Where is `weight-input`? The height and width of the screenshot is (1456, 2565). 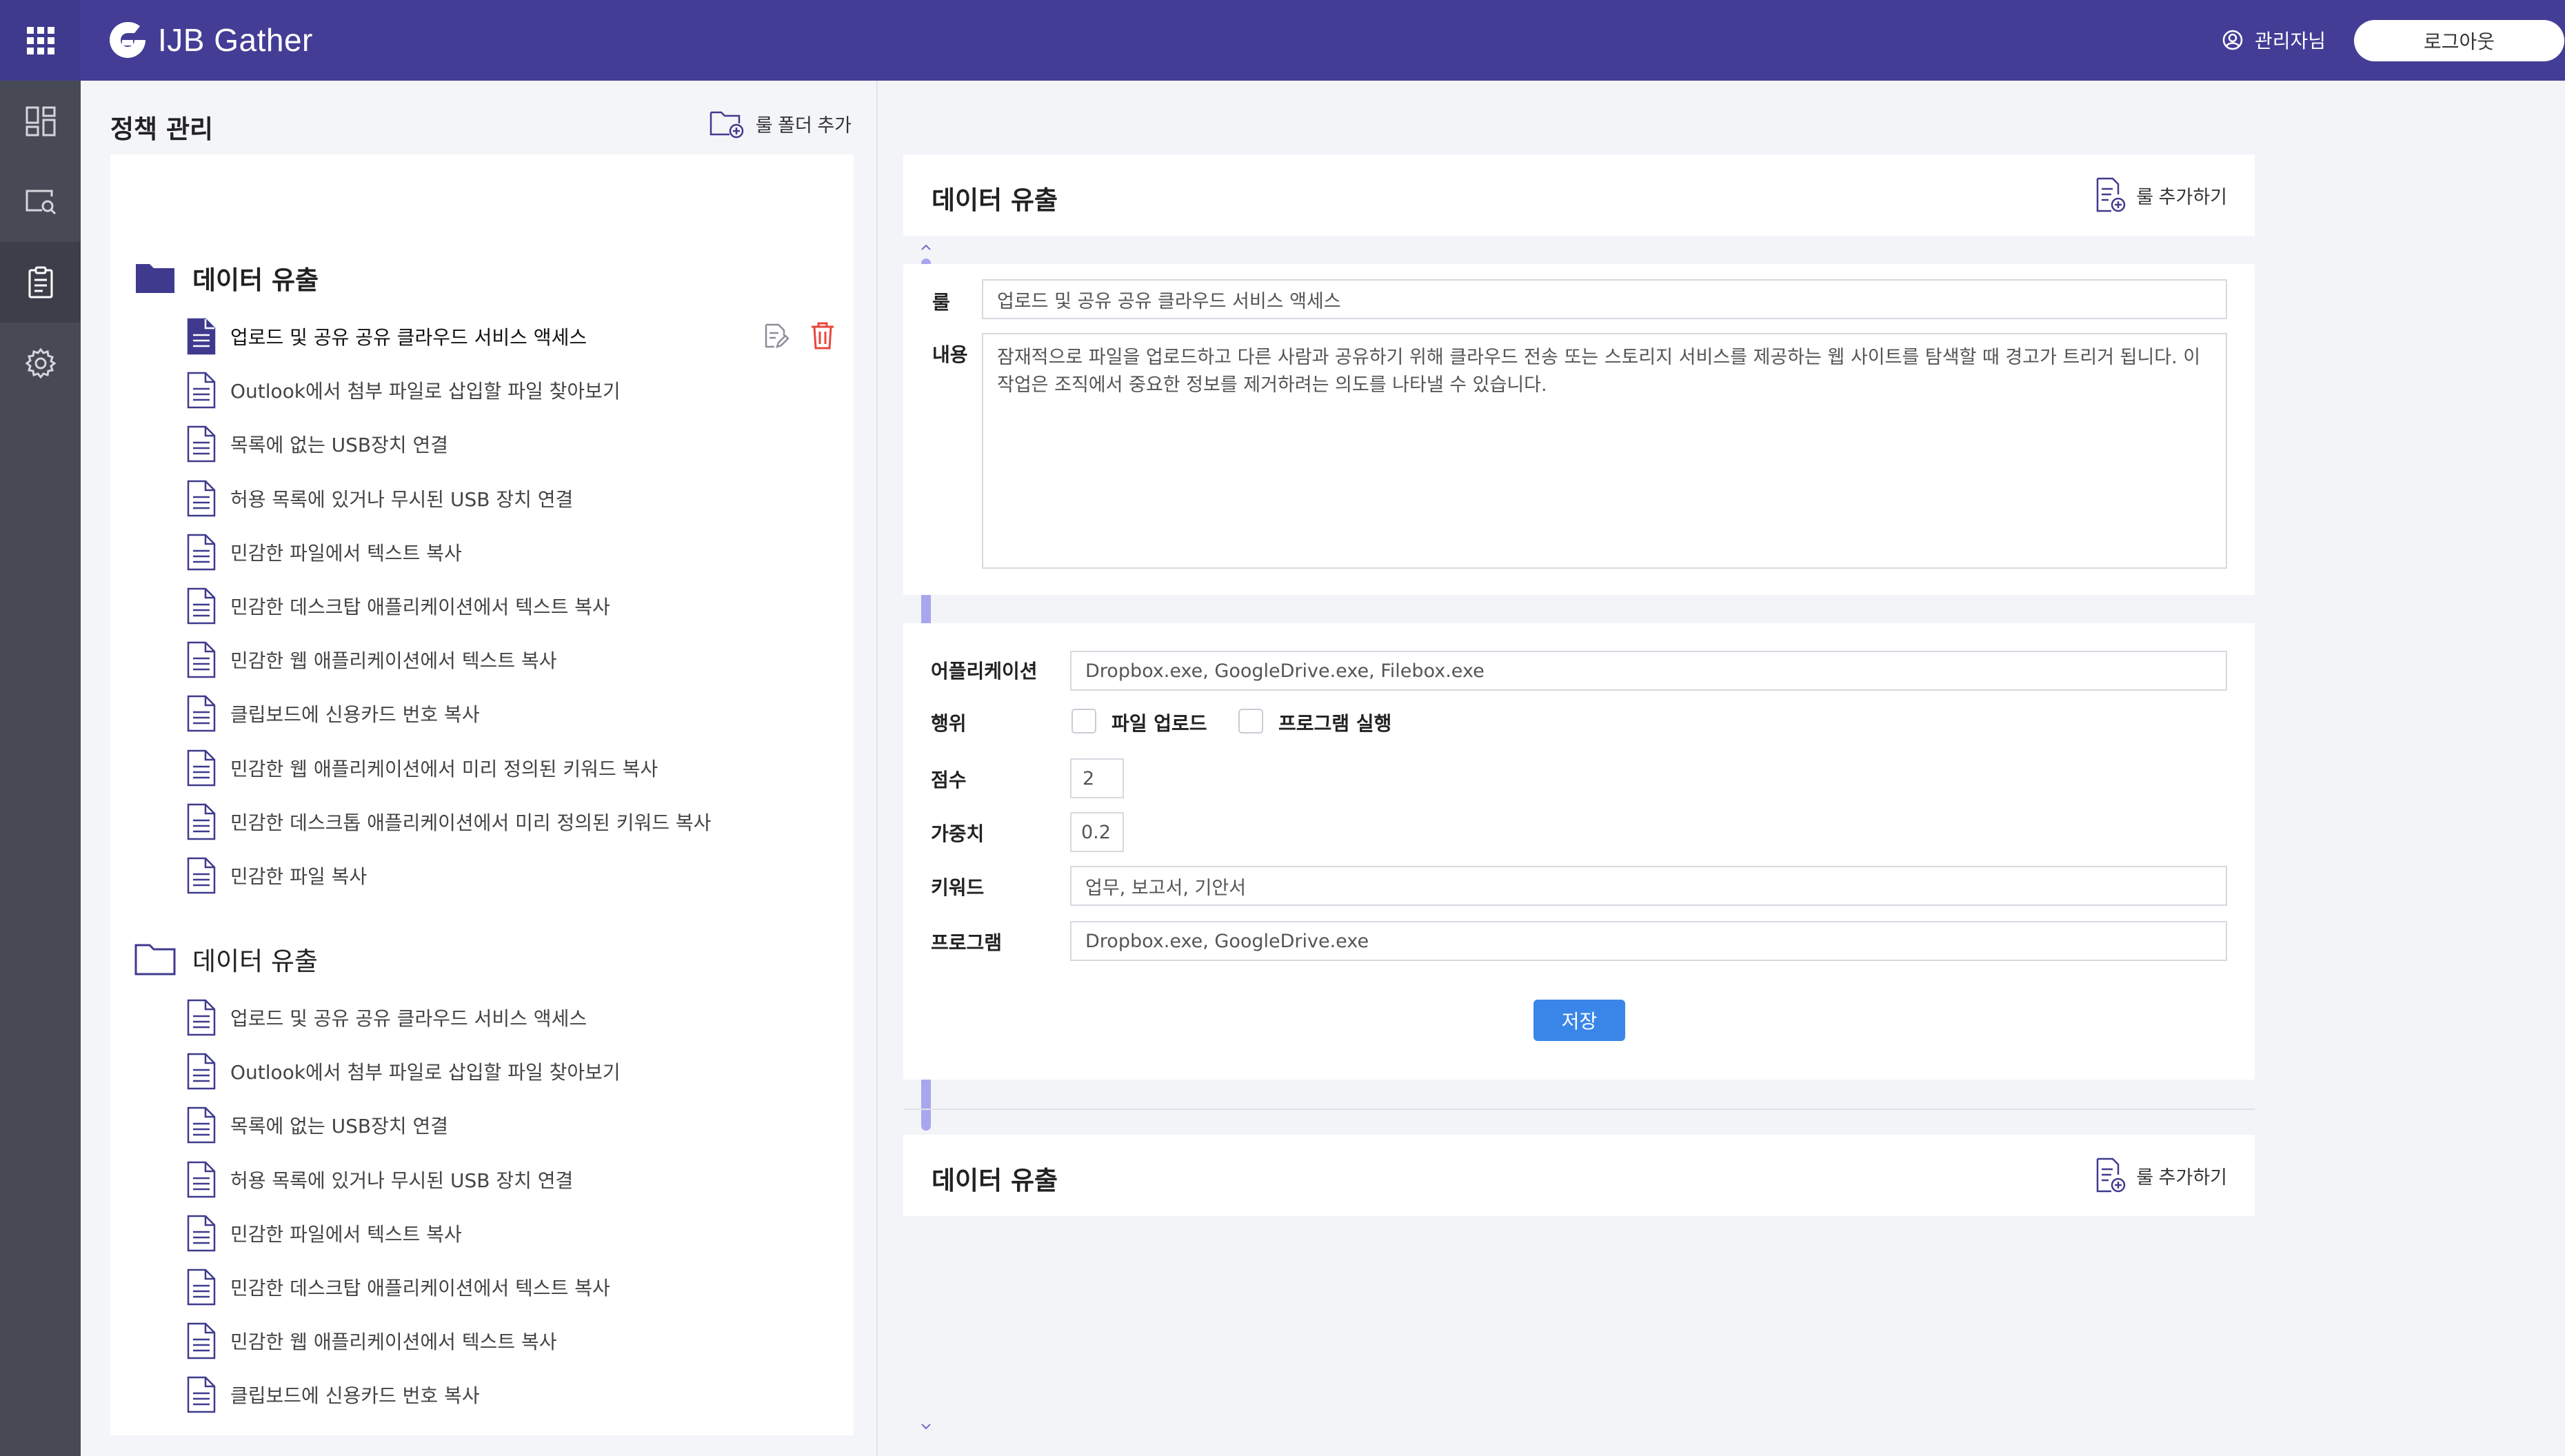 weight-input is located at coordinates (1097, 832).